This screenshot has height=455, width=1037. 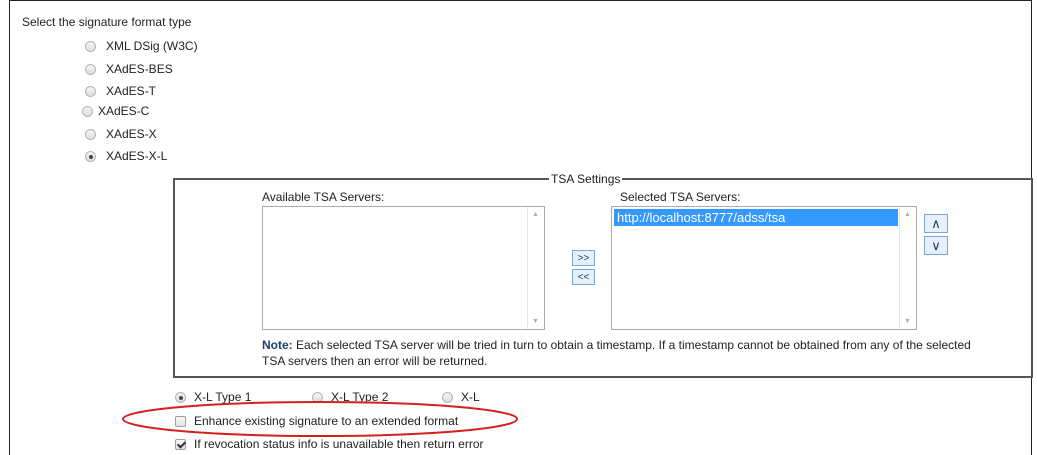 I want to click on selected-server-item: http://localhost:8777/adss/tsa, so click(x=756, y=217).